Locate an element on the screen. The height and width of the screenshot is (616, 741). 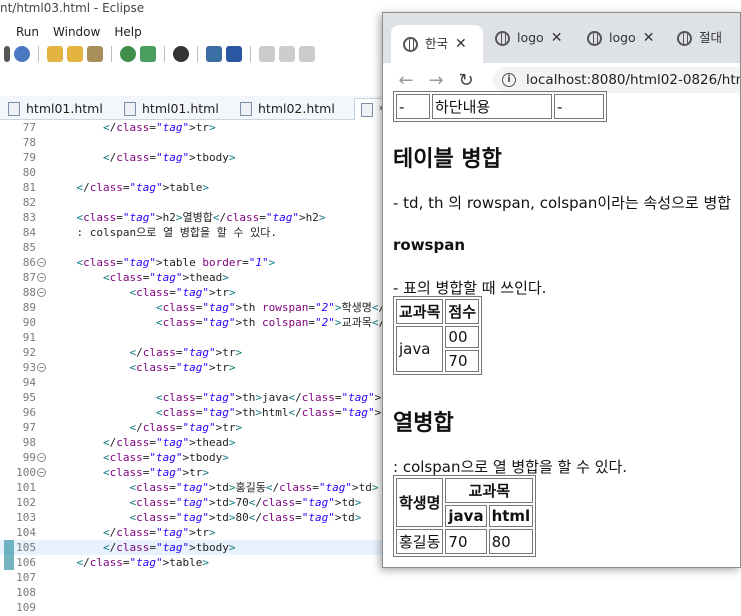
tab-html01: html01.html is located at coordinates (55, 109).